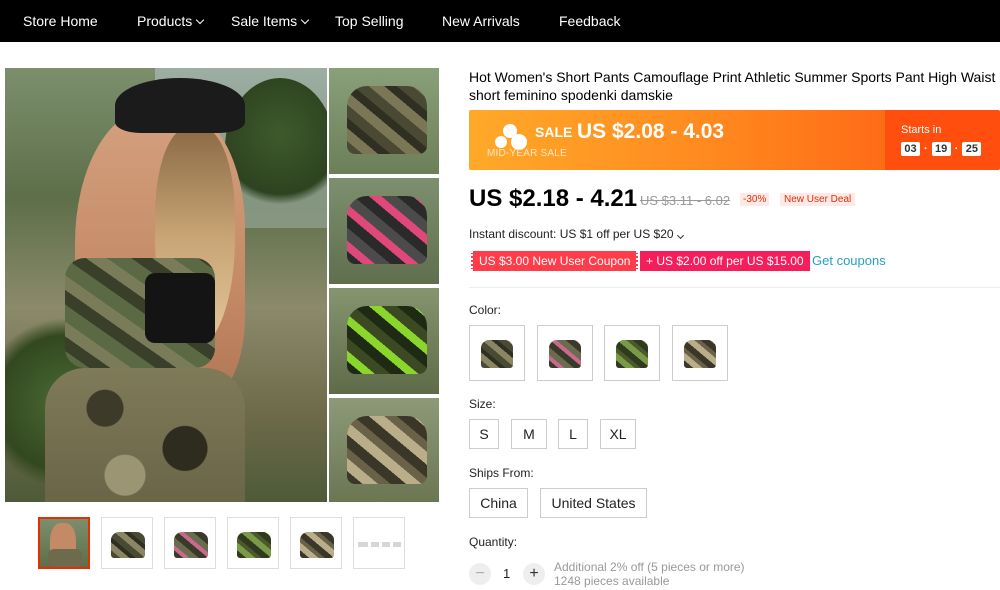 The width and height of the screenshot is (1000, 590). I want to click on nav-store-home-label: Store Home, so click(60, 21).